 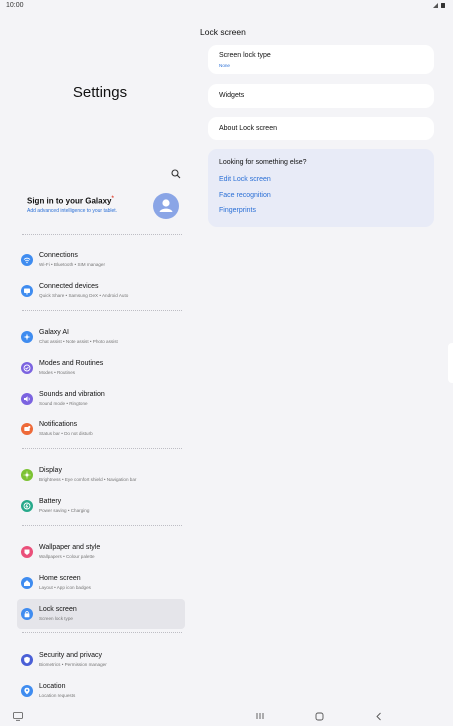 I want to click on panel-heading: Lock screen, so click(x=223, y=32).